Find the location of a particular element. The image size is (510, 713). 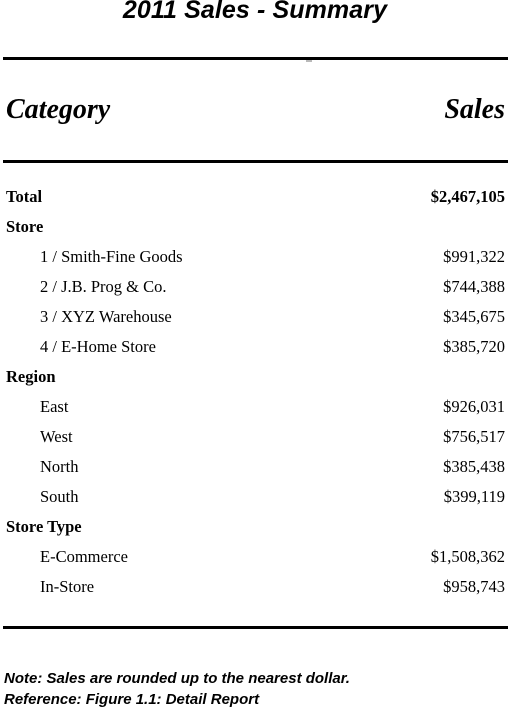

table-row: North $385,438 is located at coordinates (255, 467).